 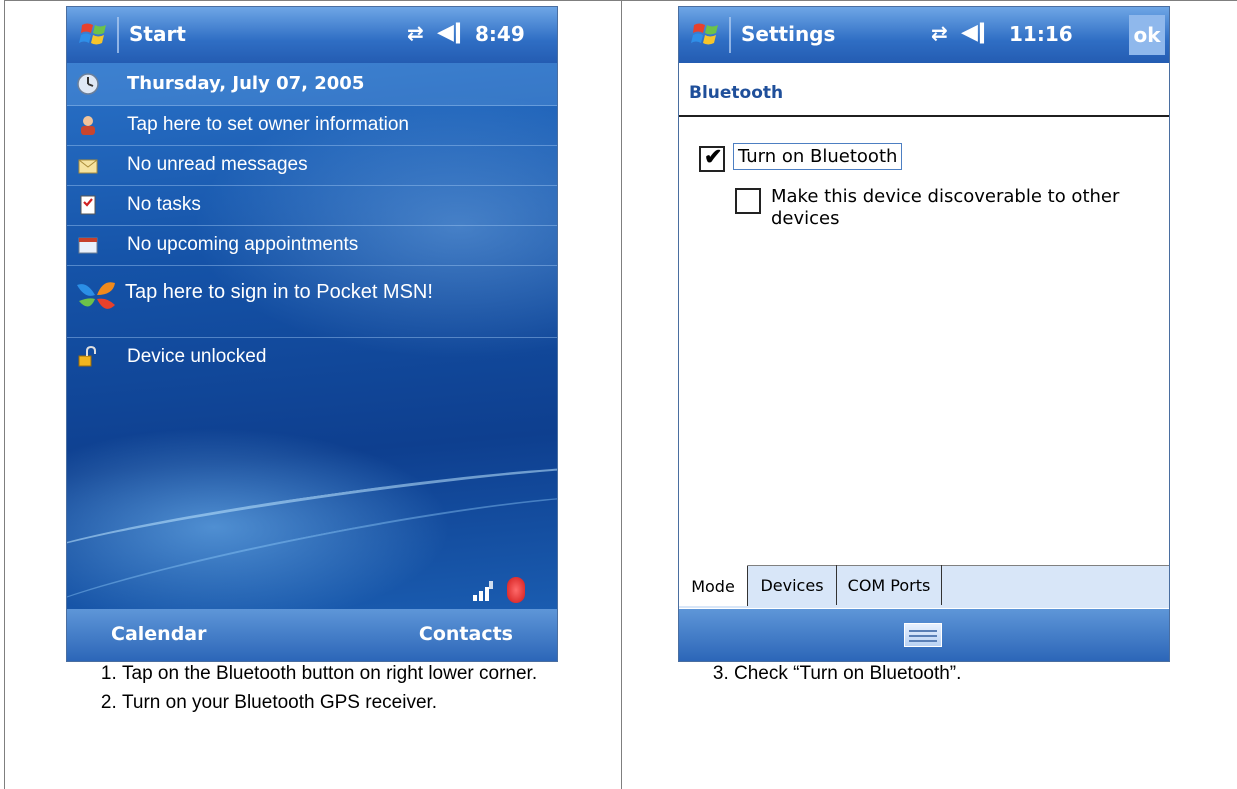 What do you see at coordinates (157, 34) in the screenshot?
I see `start-title: Start` at bounding box center [157, 34].